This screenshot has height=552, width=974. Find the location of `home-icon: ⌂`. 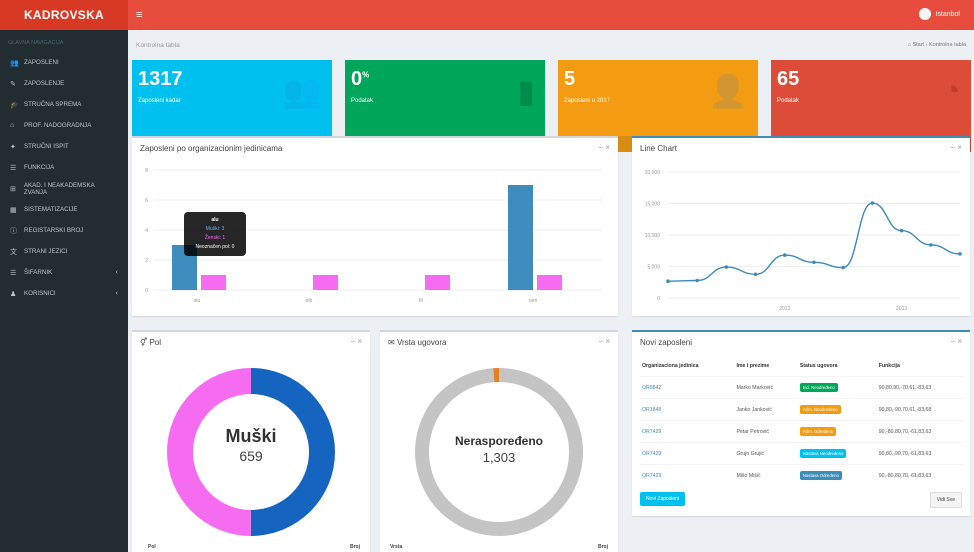

home-icon: ⌂ is located at coordinates (909, 45).